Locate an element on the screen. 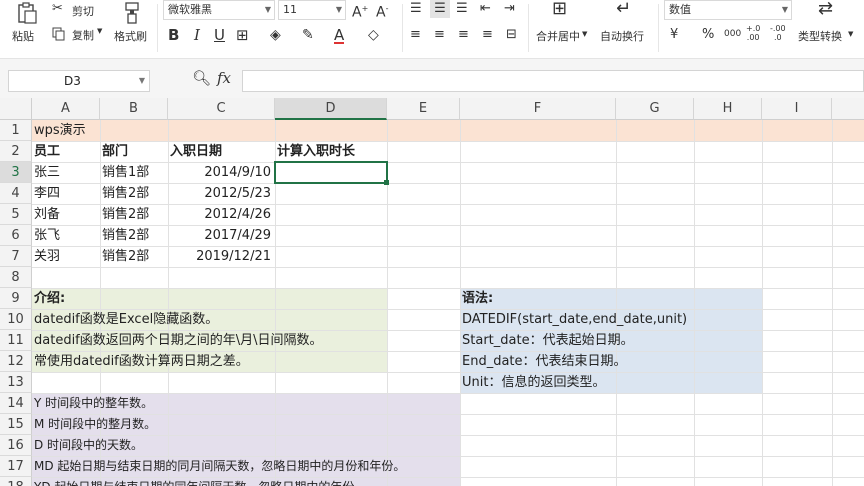  number-format-value: 数值 is located at coordinates (680, 9).